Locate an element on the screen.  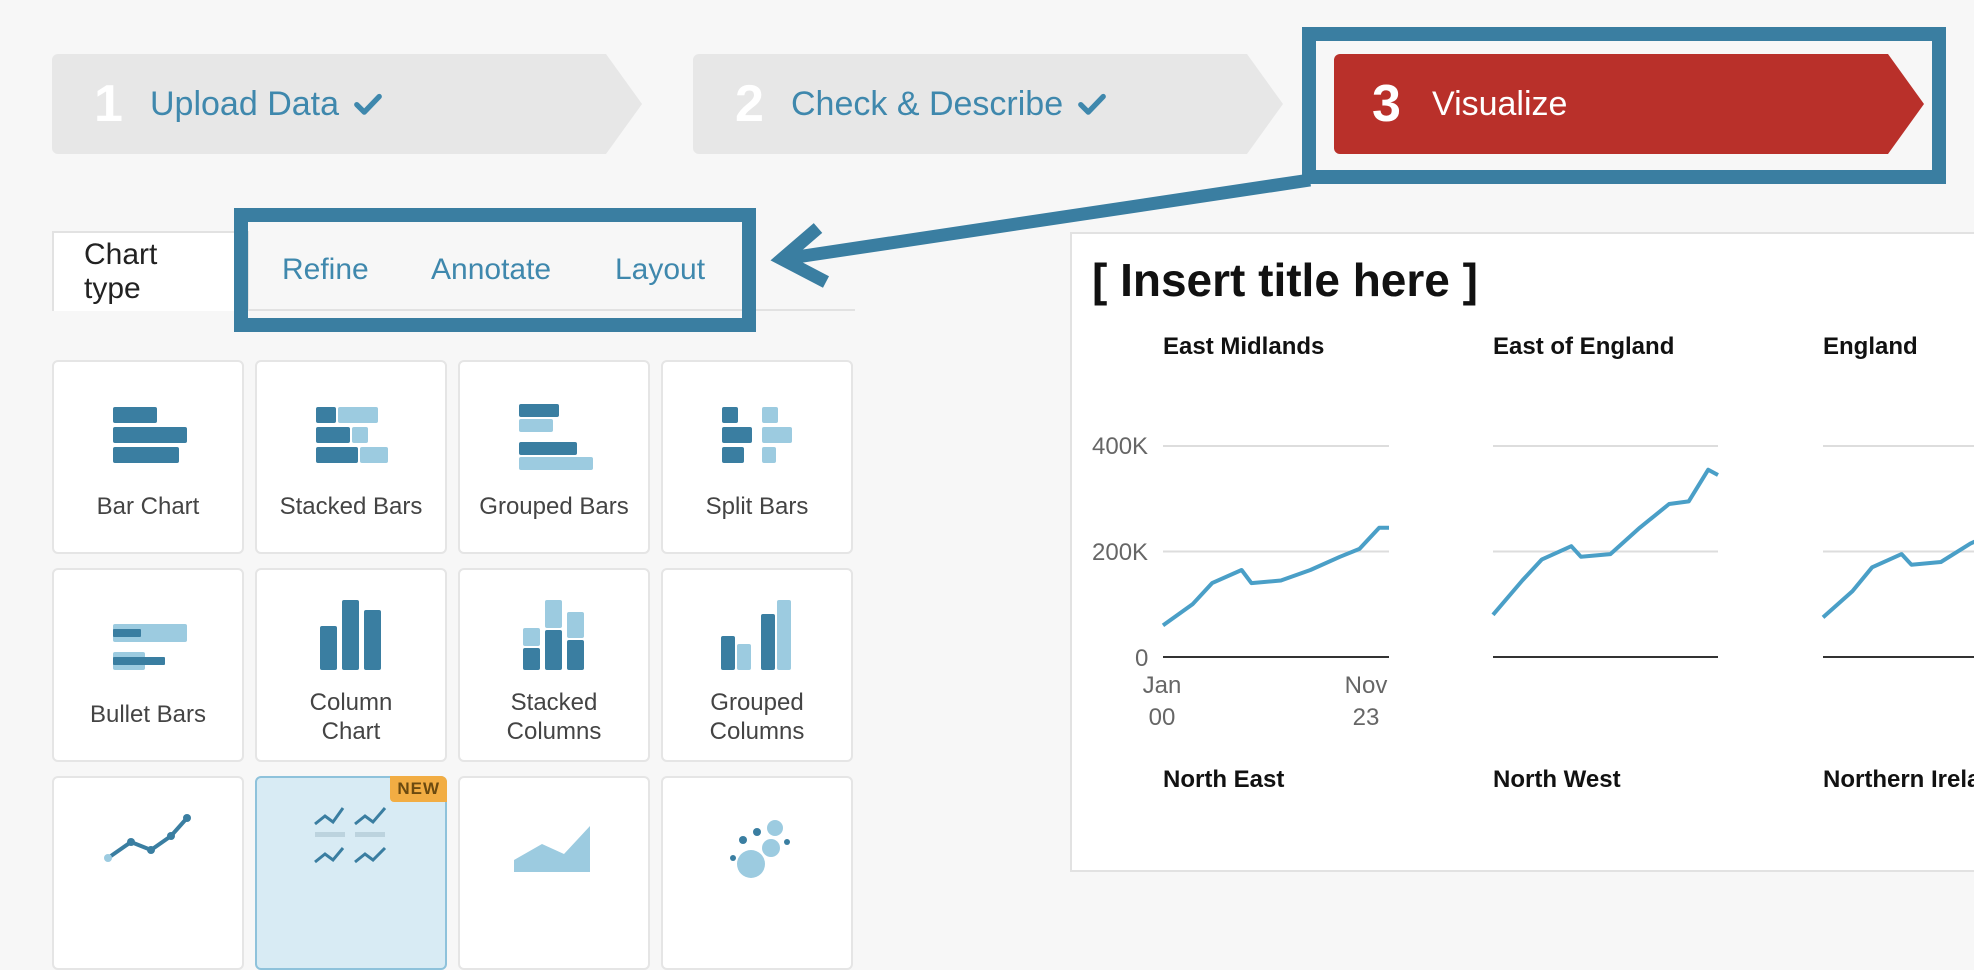
series-line-east-of-england is located at coordinates (1605, 542).